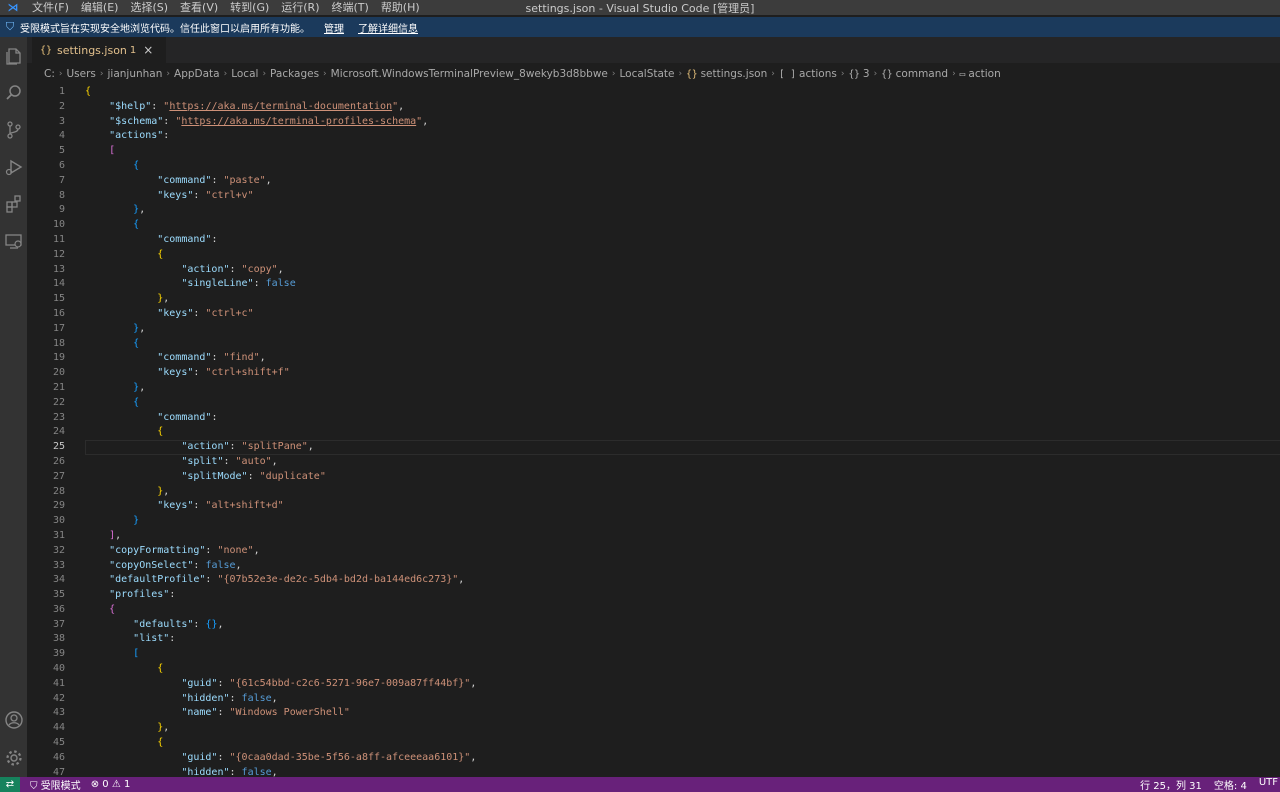  Describe the element at coordinates (400, 7) in the screenshot. I see `menu-help: 帮助(H)` at that location.